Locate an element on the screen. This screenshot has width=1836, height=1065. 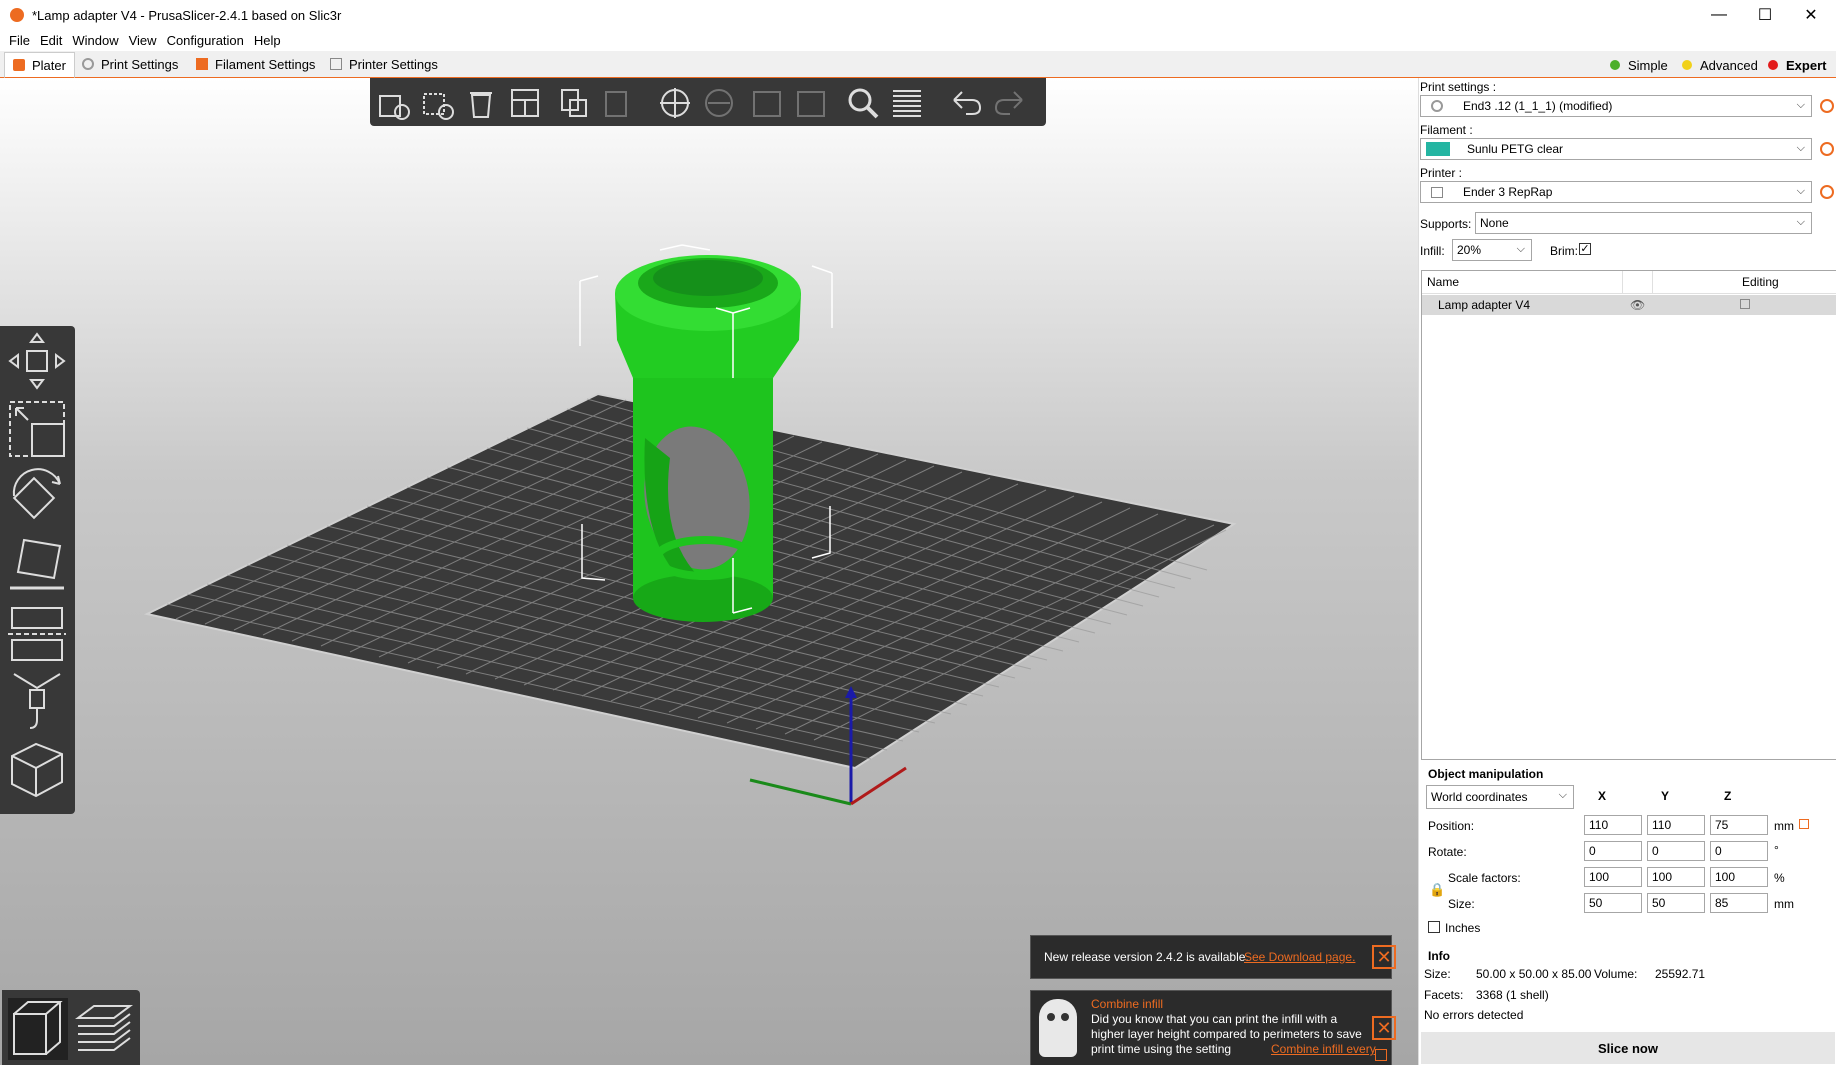
object-row: Lamp adapter V4 👁 is located at coordinates (1629, 305).